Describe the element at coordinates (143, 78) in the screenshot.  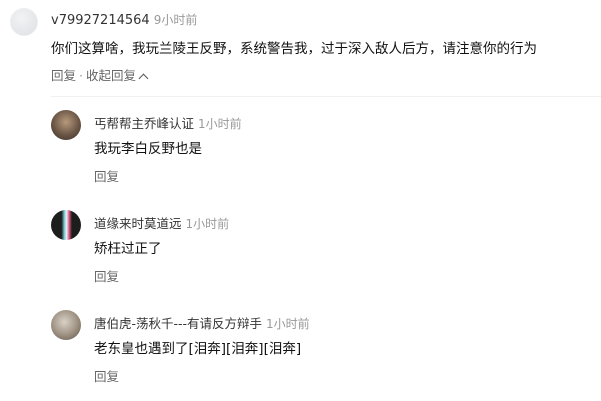
I see `chevron-up-icon` at that location.